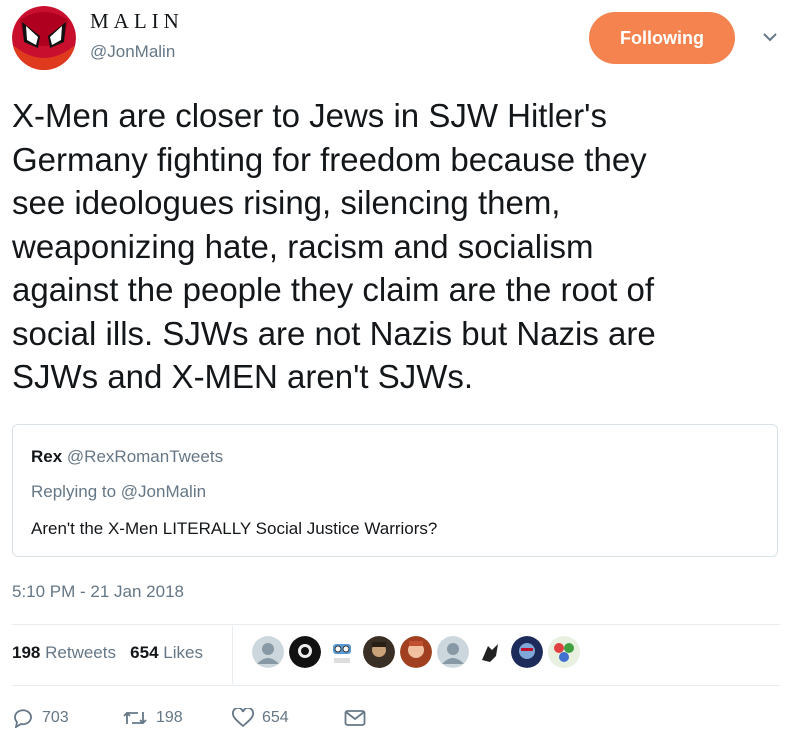  What do you see at coordinates (243, 718) in the screenshot?
I see `heart-icon` at bounding box center [243, 718].